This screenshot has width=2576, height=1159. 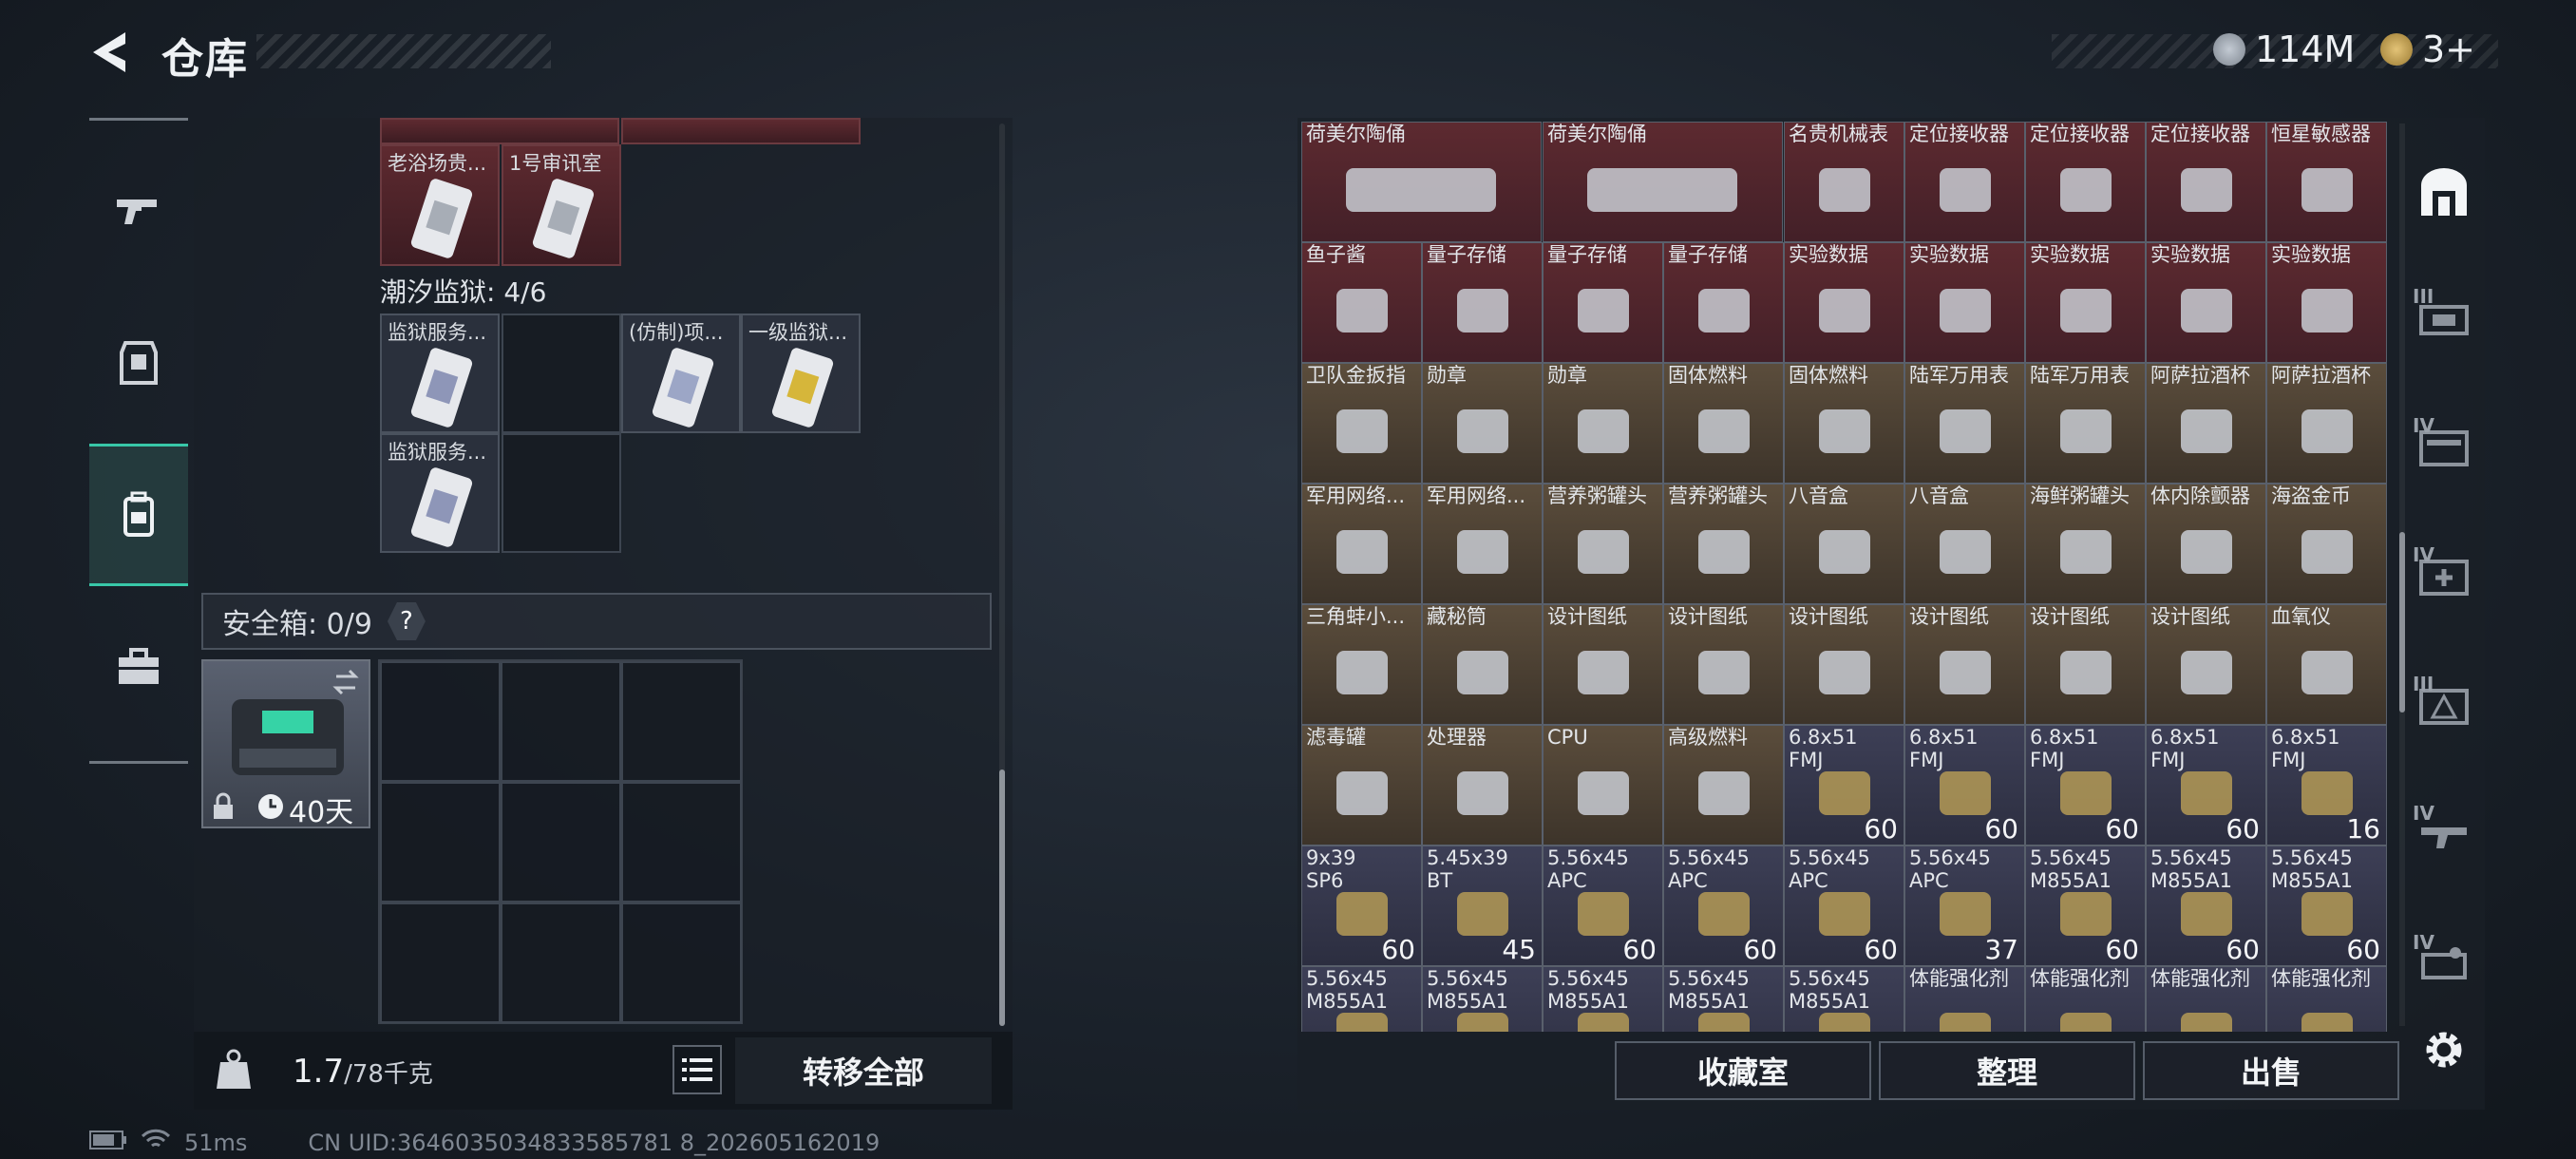 I want to click on inventory-item: 藏秘筒, so click(x=1482, y=664).